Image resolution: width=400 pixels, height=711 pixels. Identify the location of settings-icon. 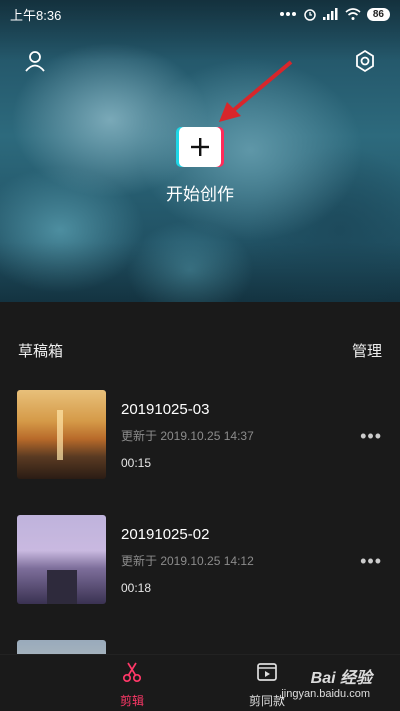
(365, 61).